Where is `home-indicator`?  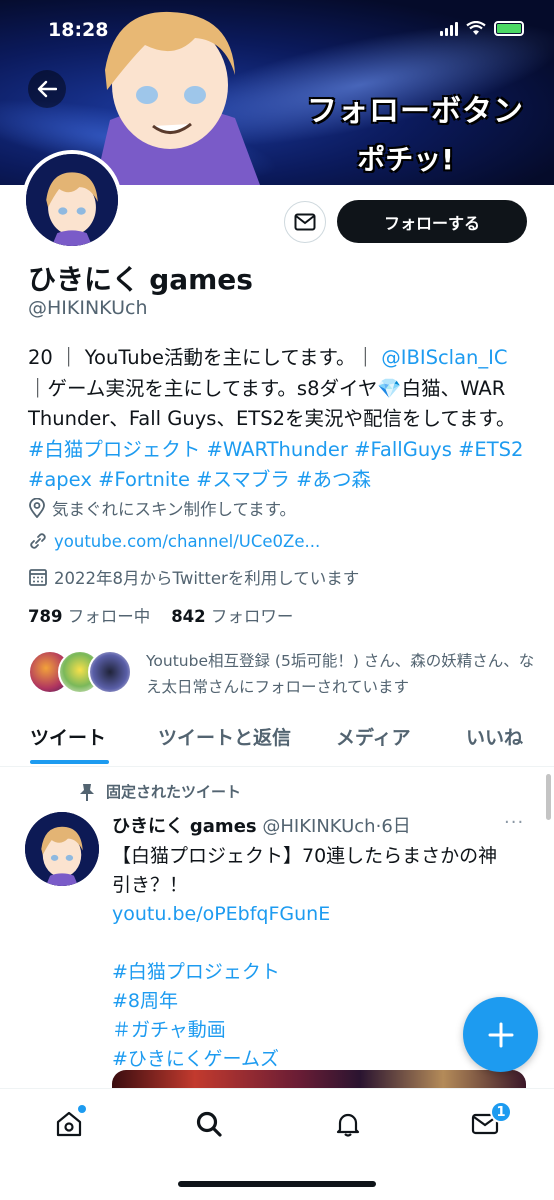 home-indicator is located at coordinates (277, 1184).